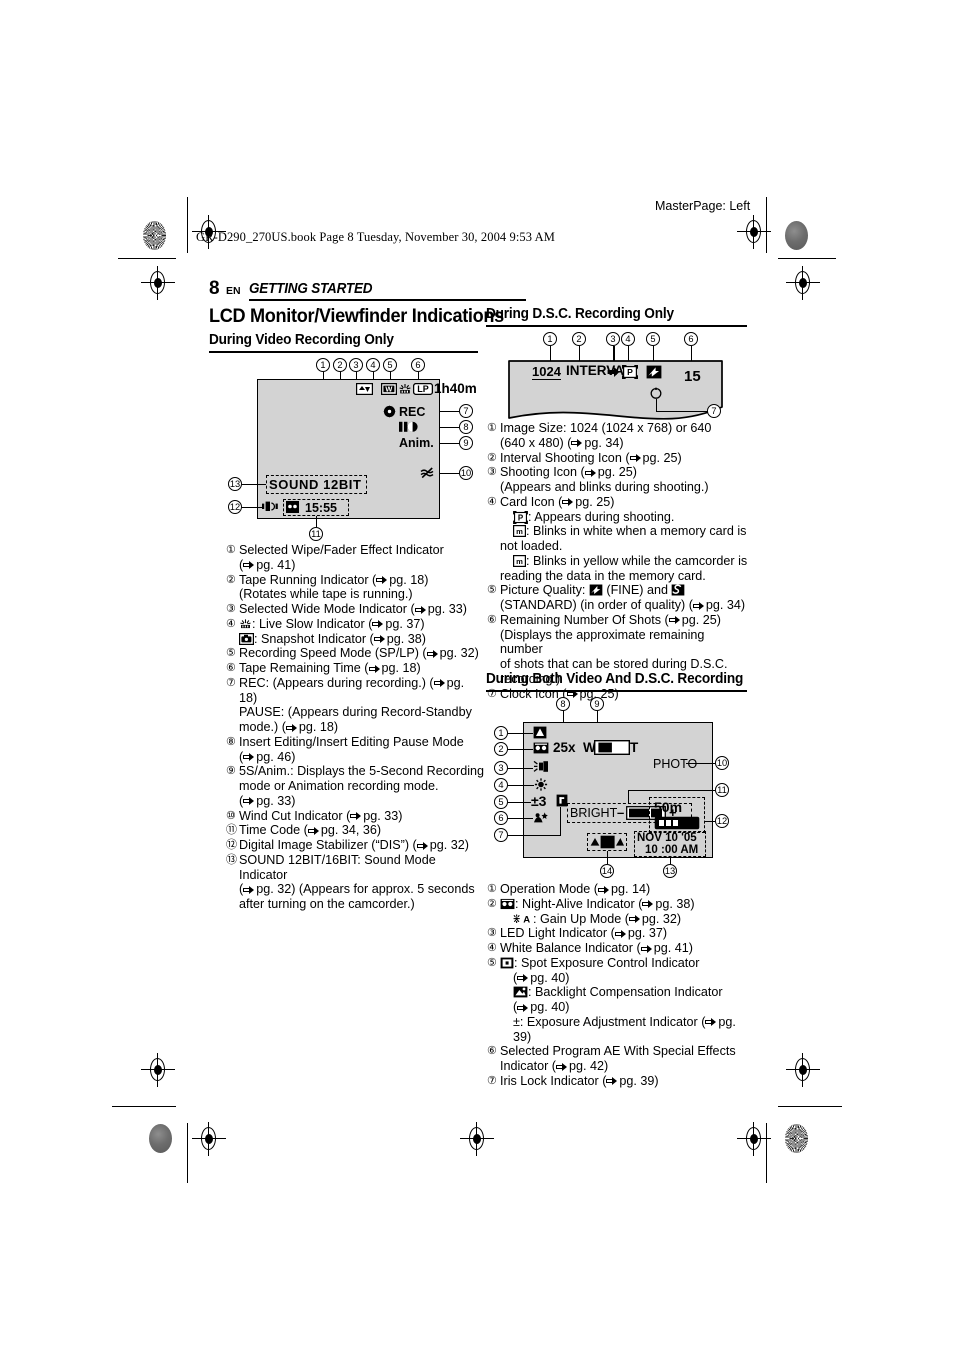 The width and height of the screenshot is (954, 1351). What do you see at coordinates (628, 339) in the screenshot?
I see `callout-dsc-4: 4` at bounding box center [628, 339].